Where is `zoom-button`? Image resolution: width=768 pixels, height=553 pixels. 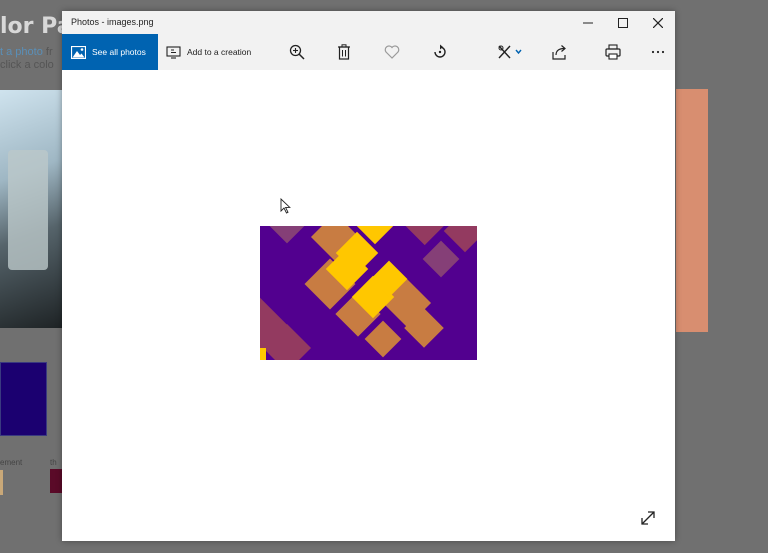
zoom-button is located at coordinates (297, 52).